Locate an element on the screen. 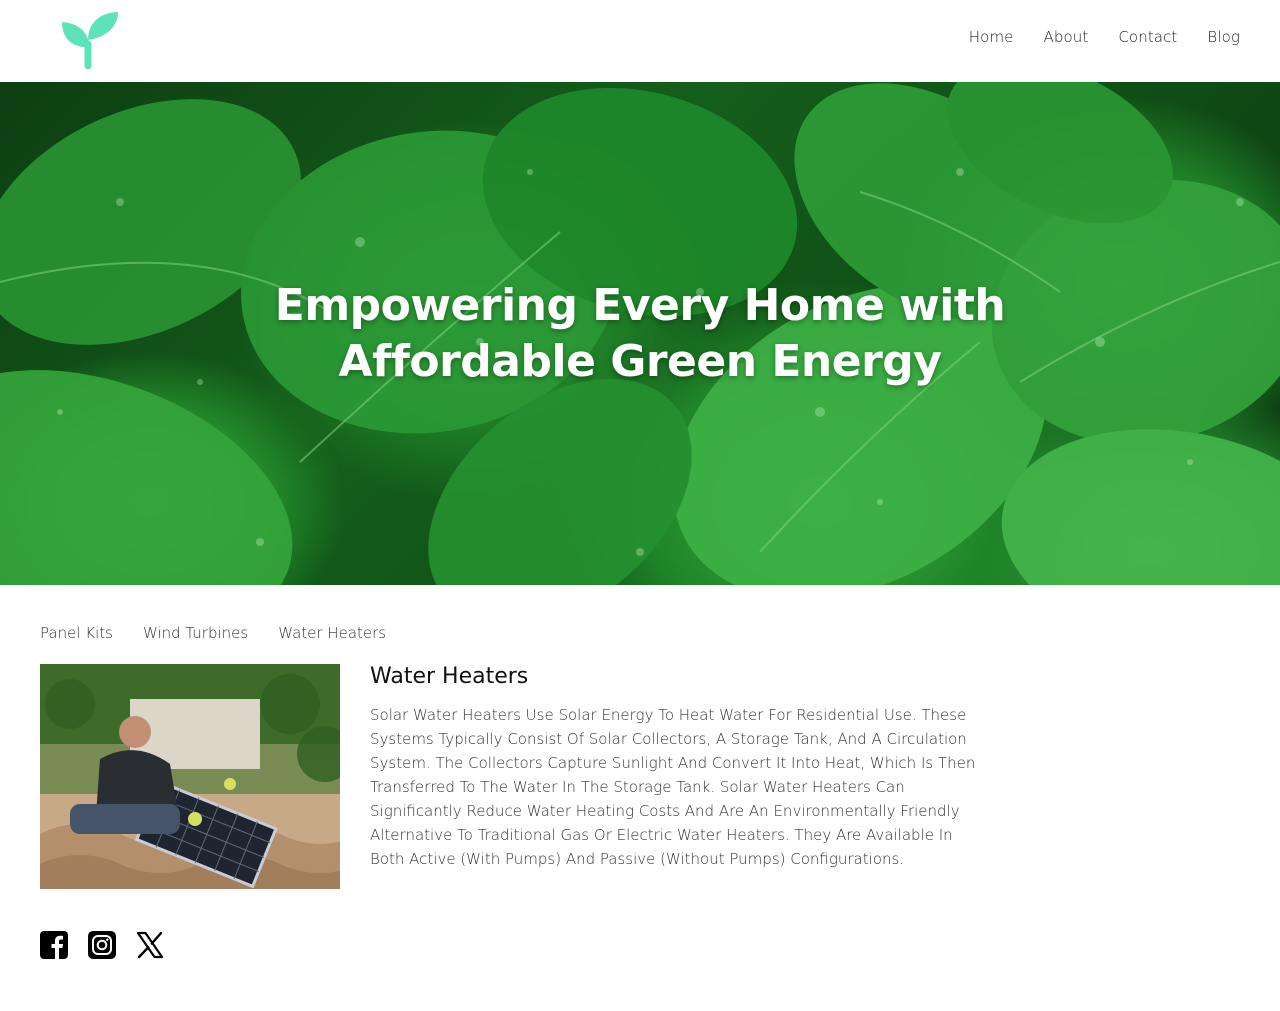  hero-title-line2: Affordable Green Energy is located at coordinates (640, 361).